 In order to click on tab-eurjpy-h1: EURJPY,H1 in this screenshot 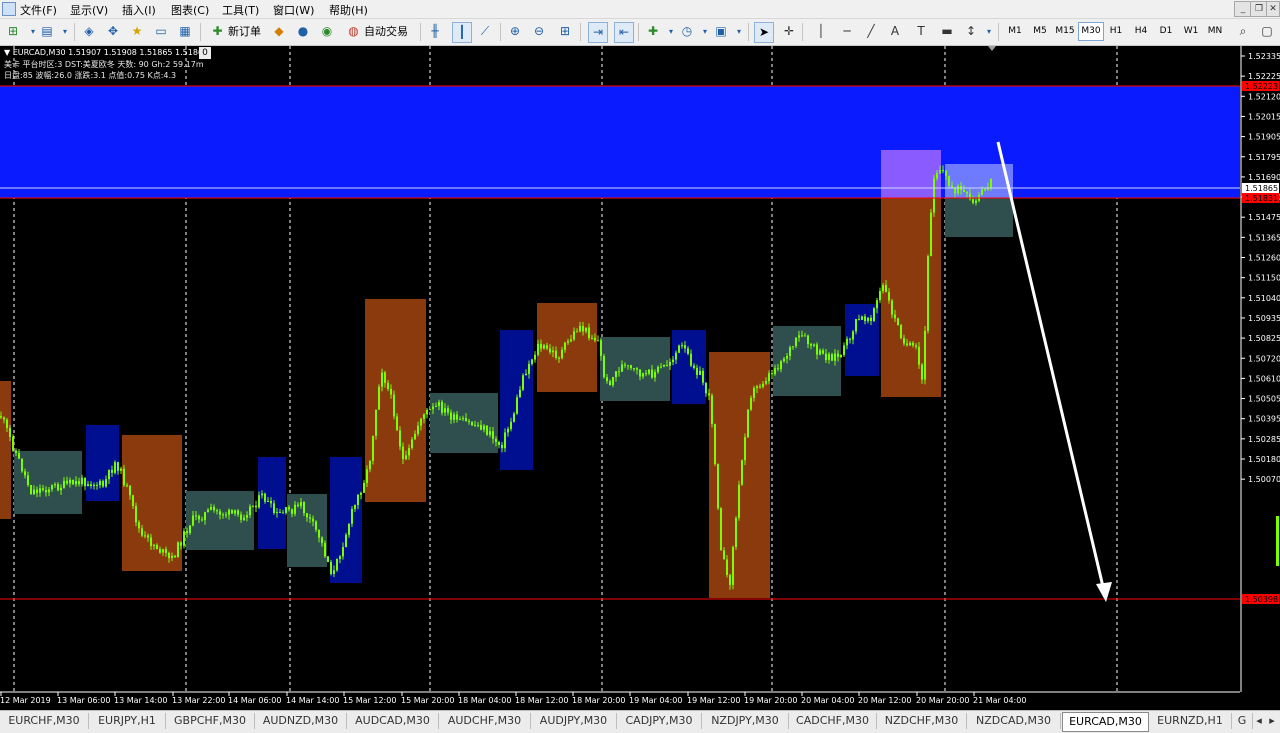, I will do `click(127, 721)`.